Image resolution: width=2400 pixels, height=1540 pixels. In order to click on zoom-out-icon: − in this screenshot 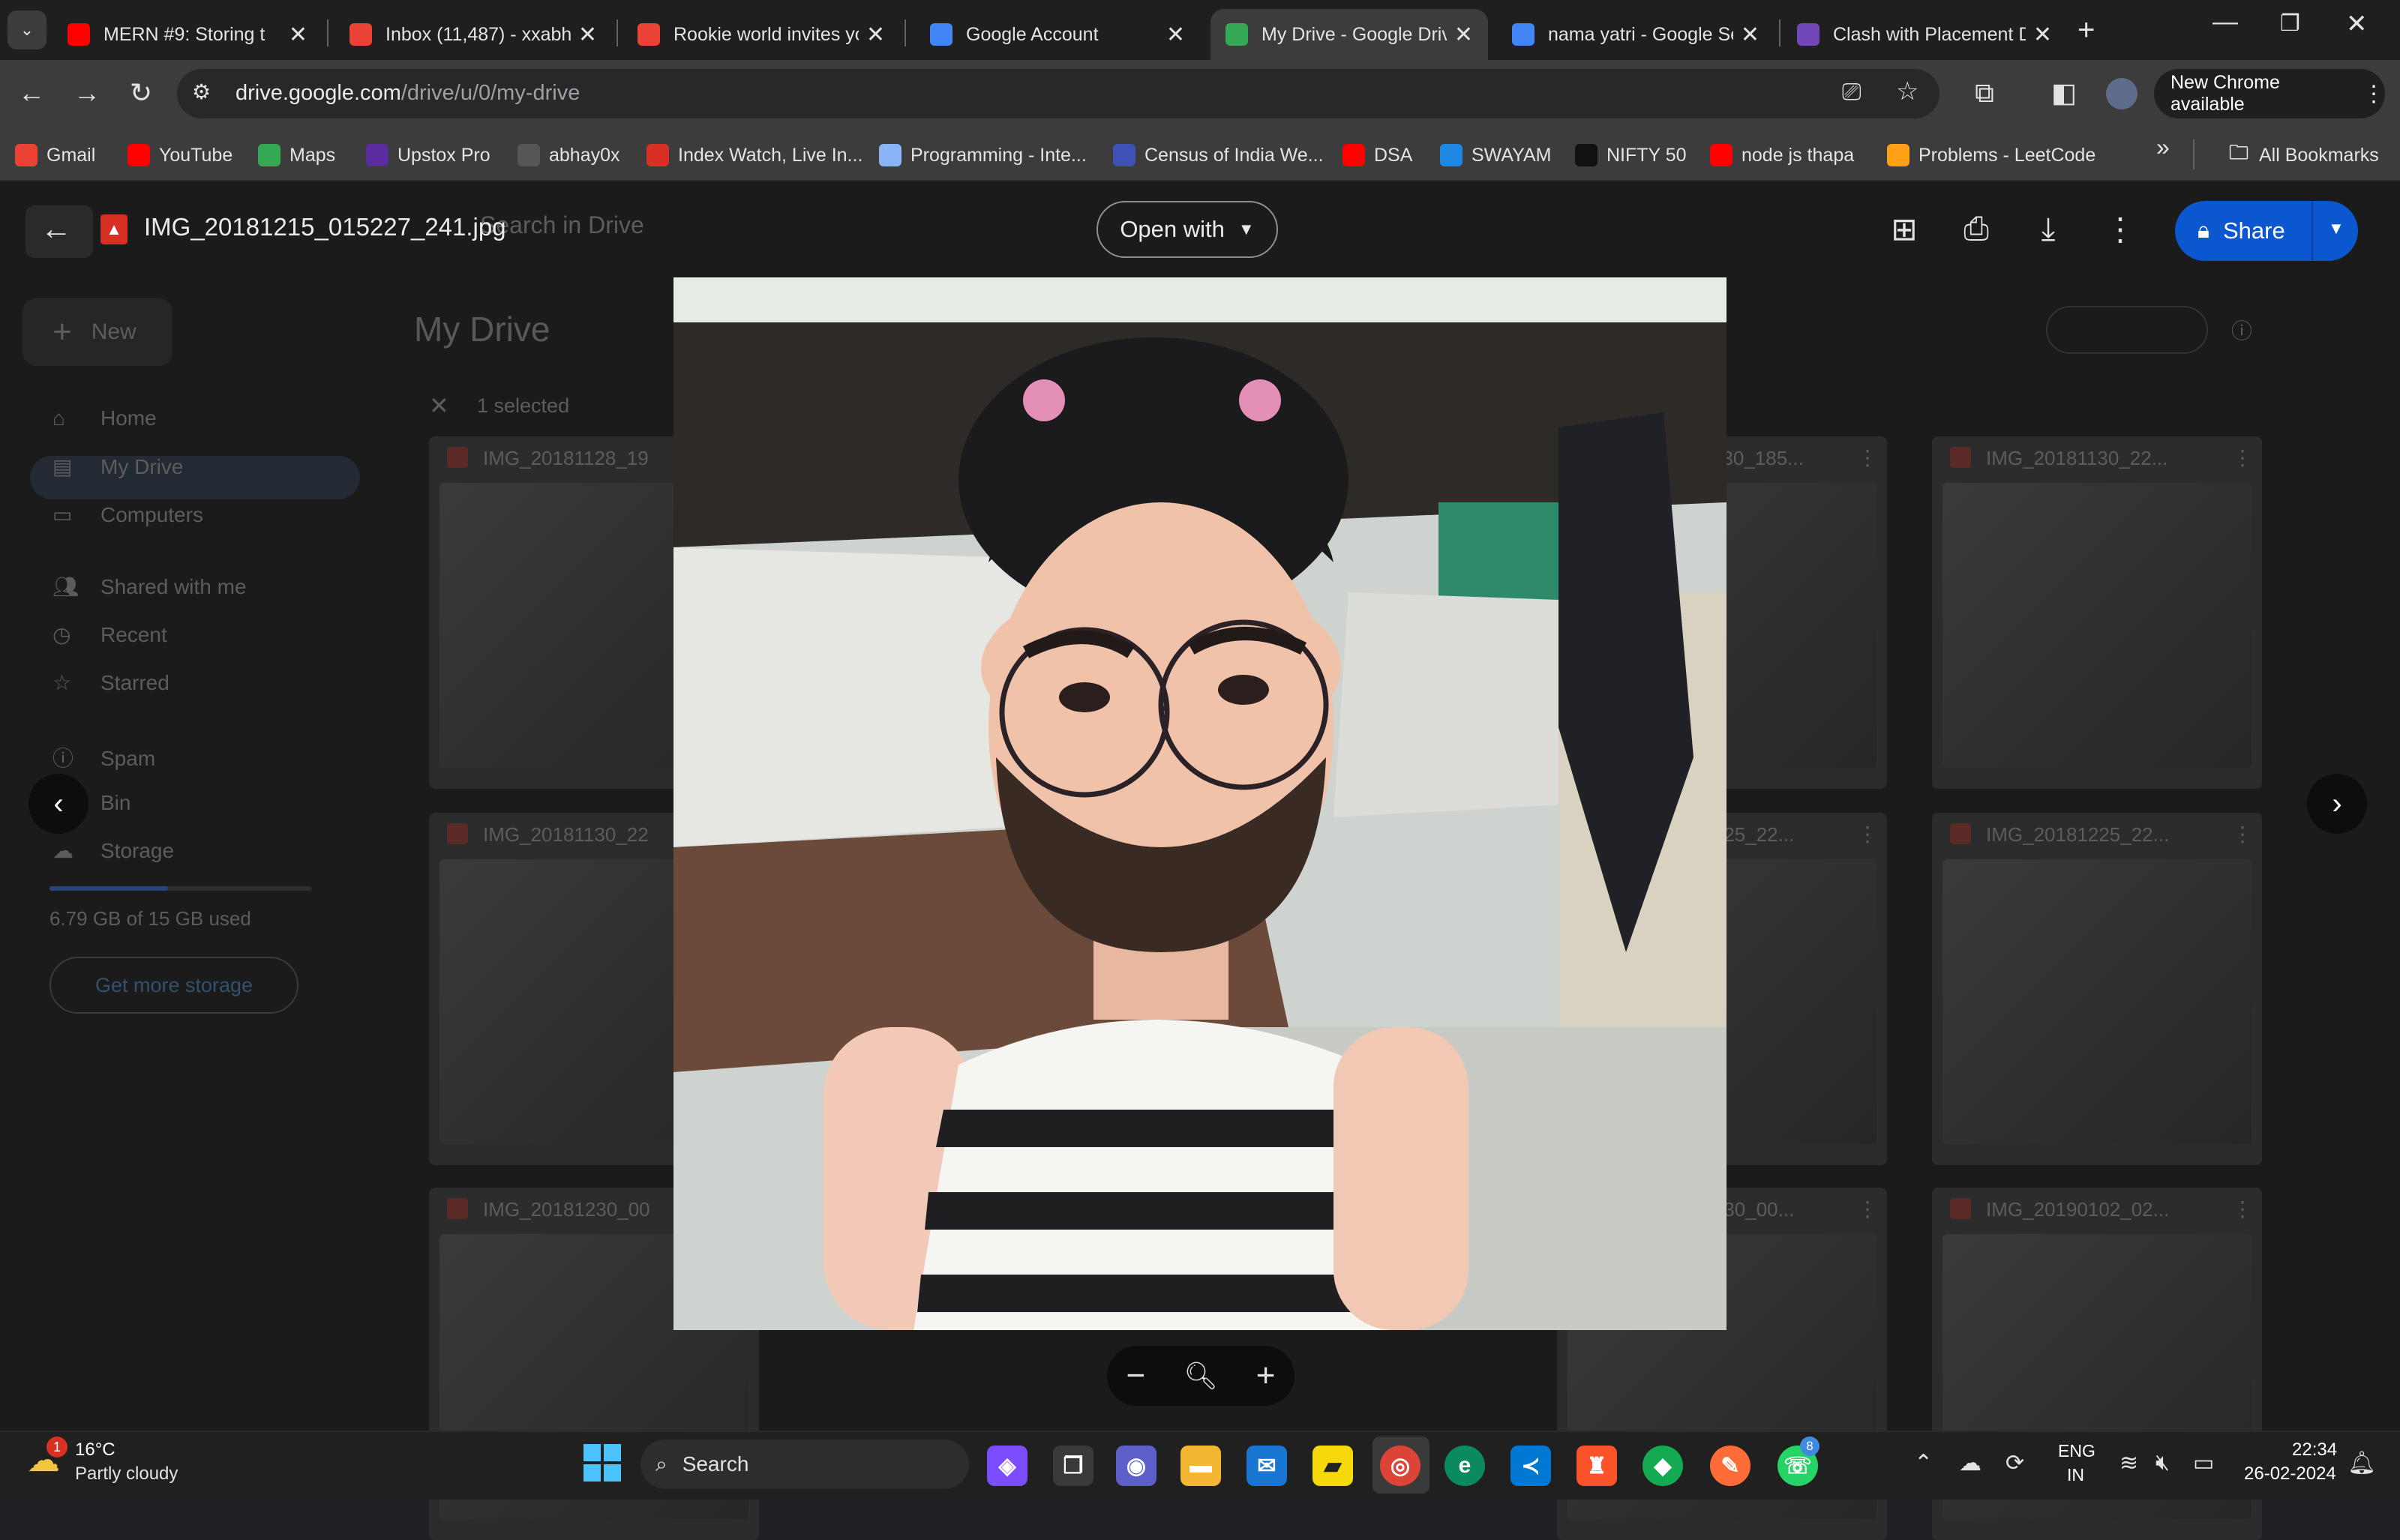, I will do `click(1135, 1376)`.